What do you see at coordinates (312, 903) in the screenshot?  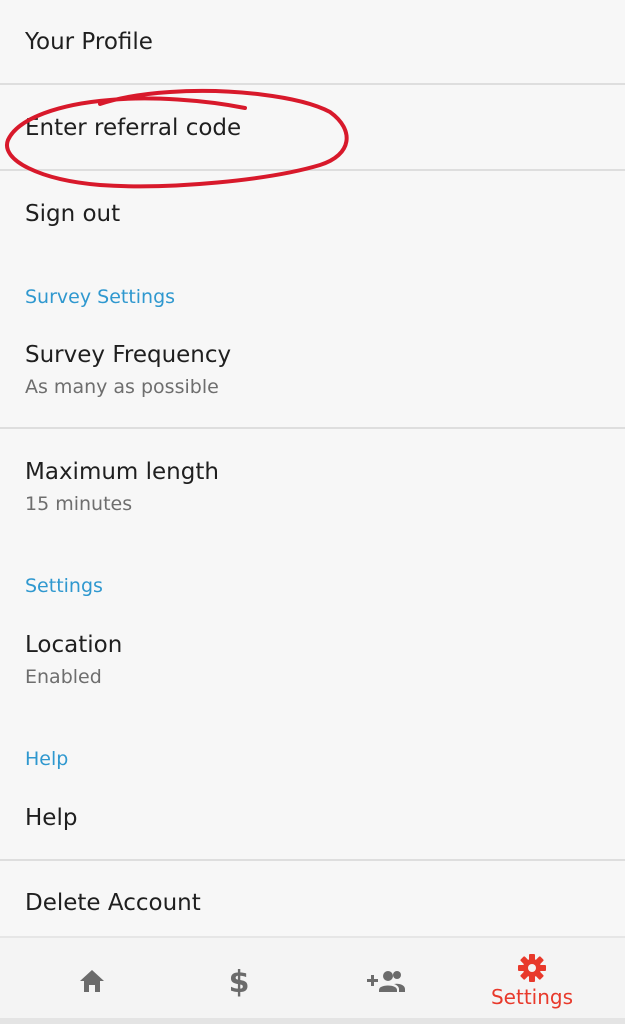 I see `delete-account-item: Delete Account` at bounding box center [312, 903].